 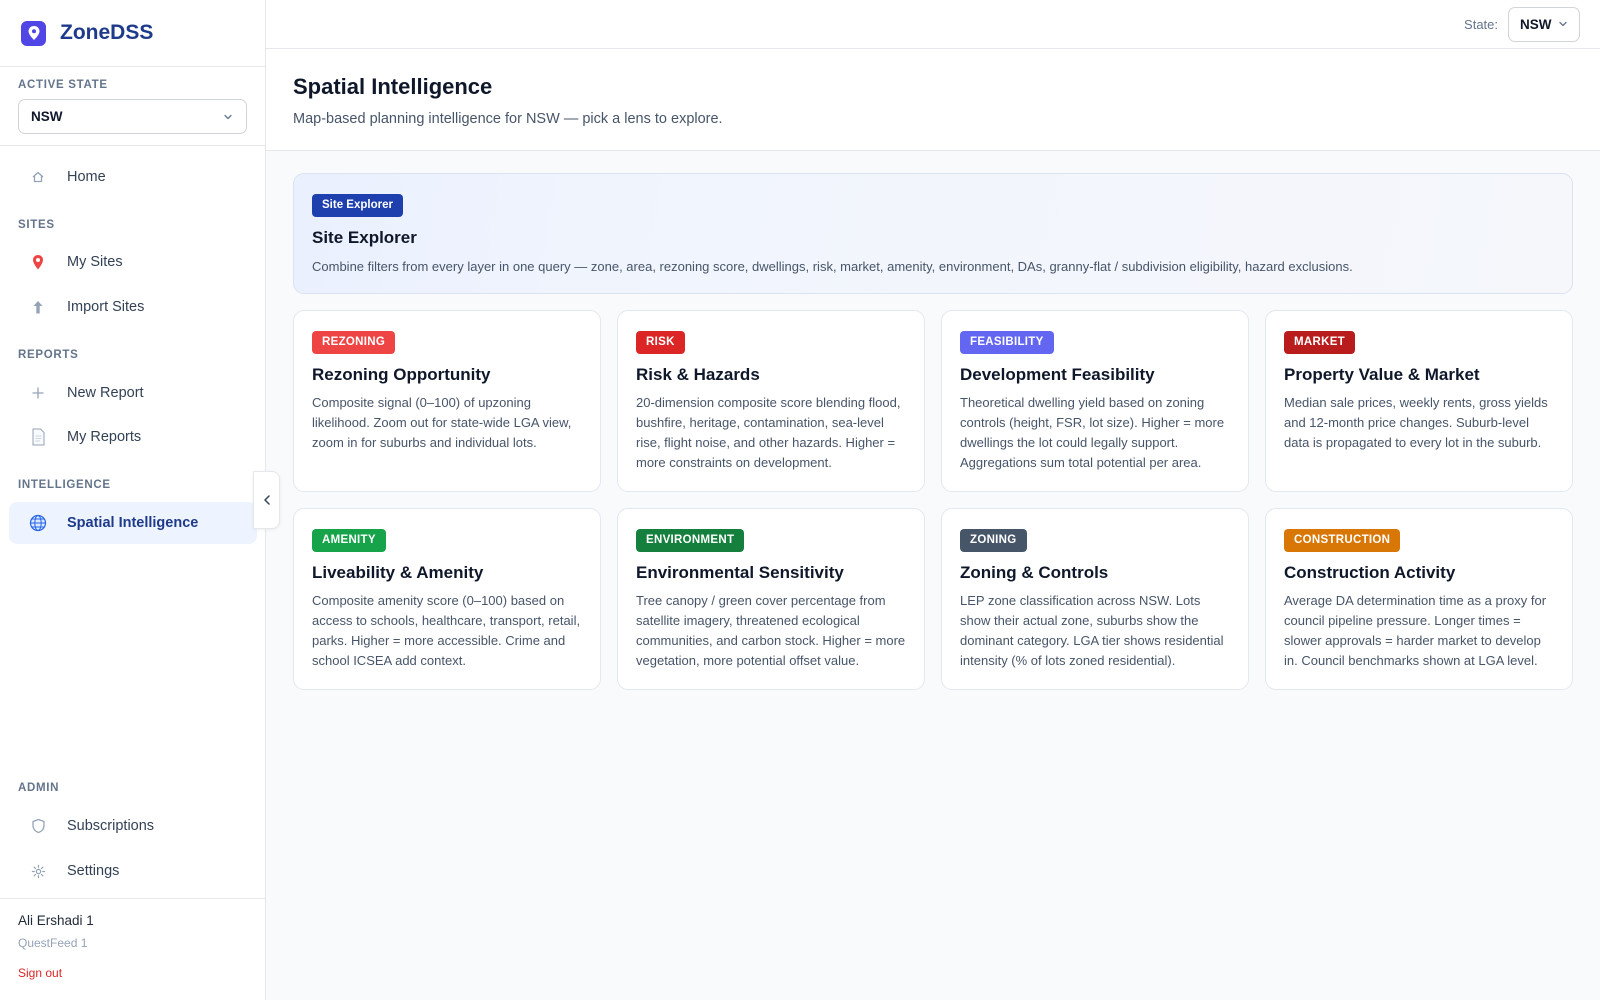 I want to click on lens-title: Development Feasibility, so click(x=1057, y=374).